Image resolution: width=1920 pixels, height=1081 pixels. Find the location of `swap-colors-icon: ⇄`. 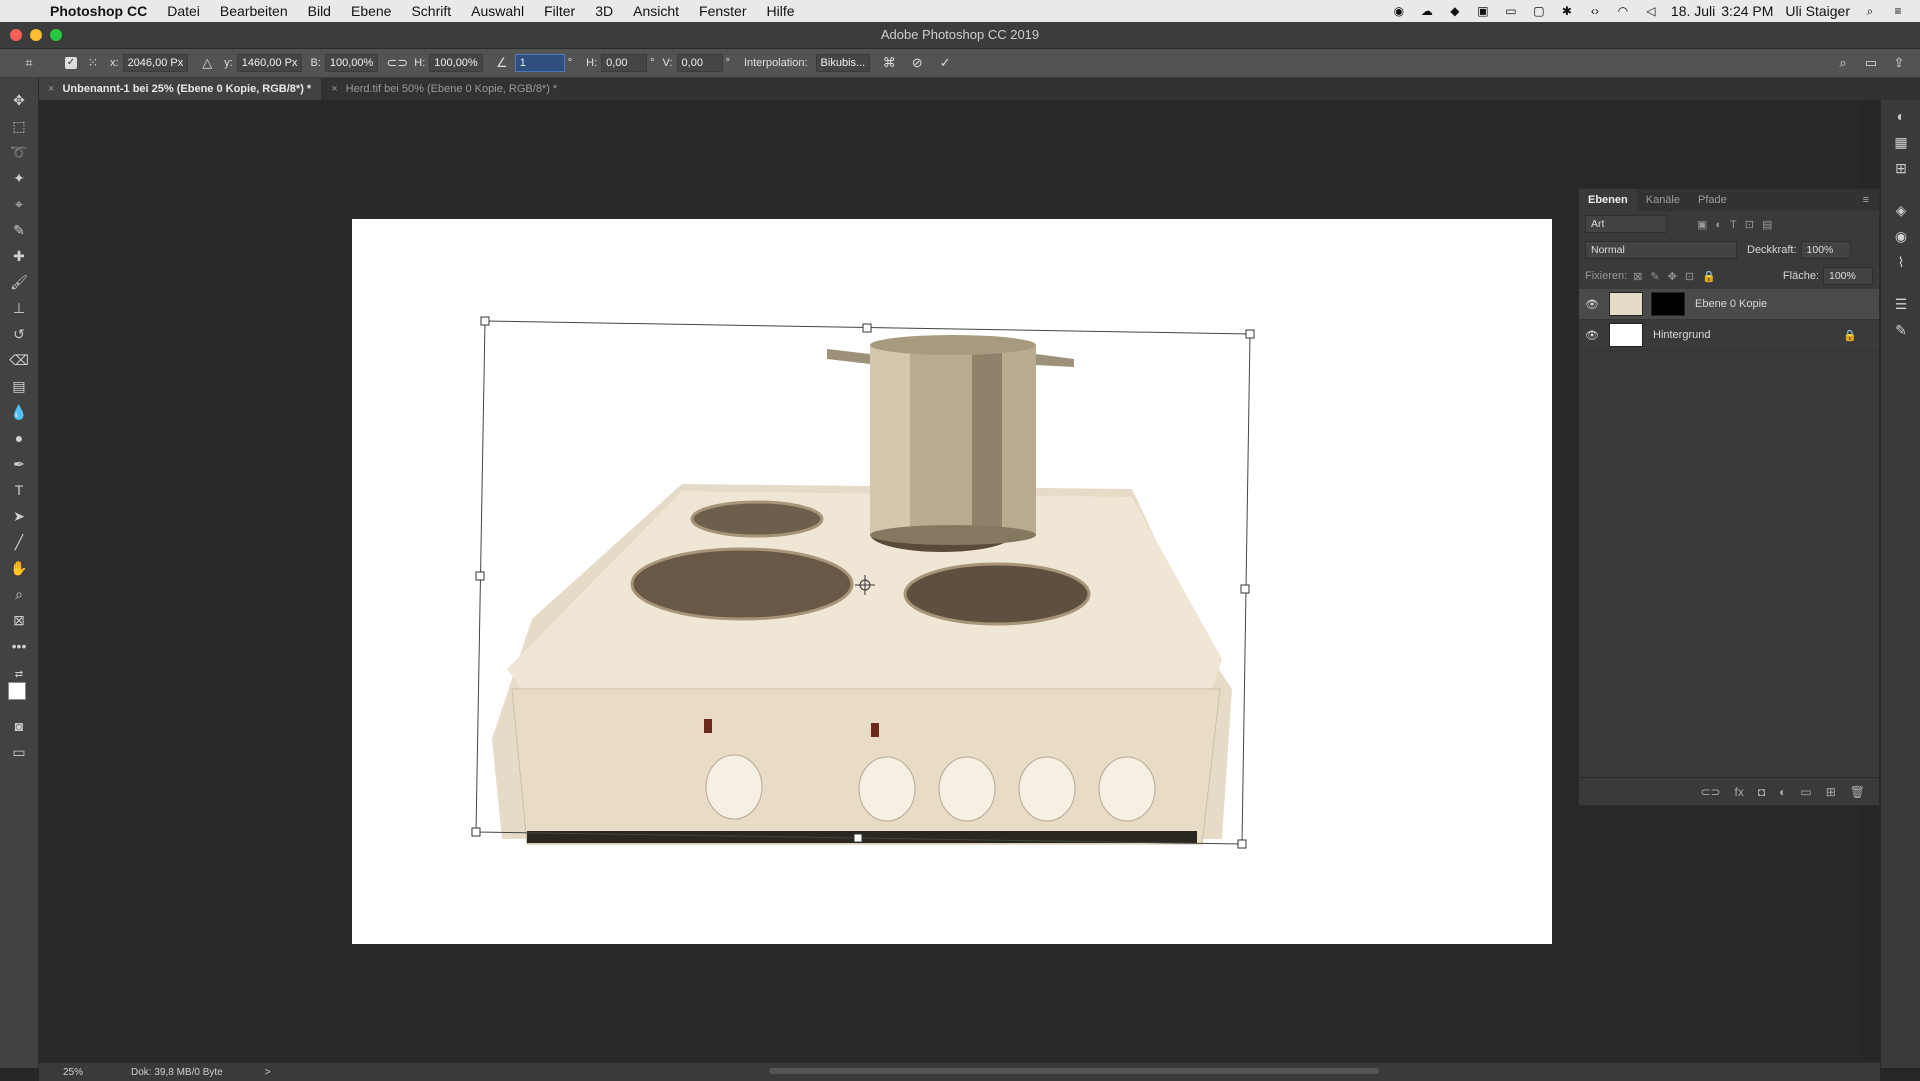

swap-colors-icon: ⇄ is located at coordinates (19, 674).